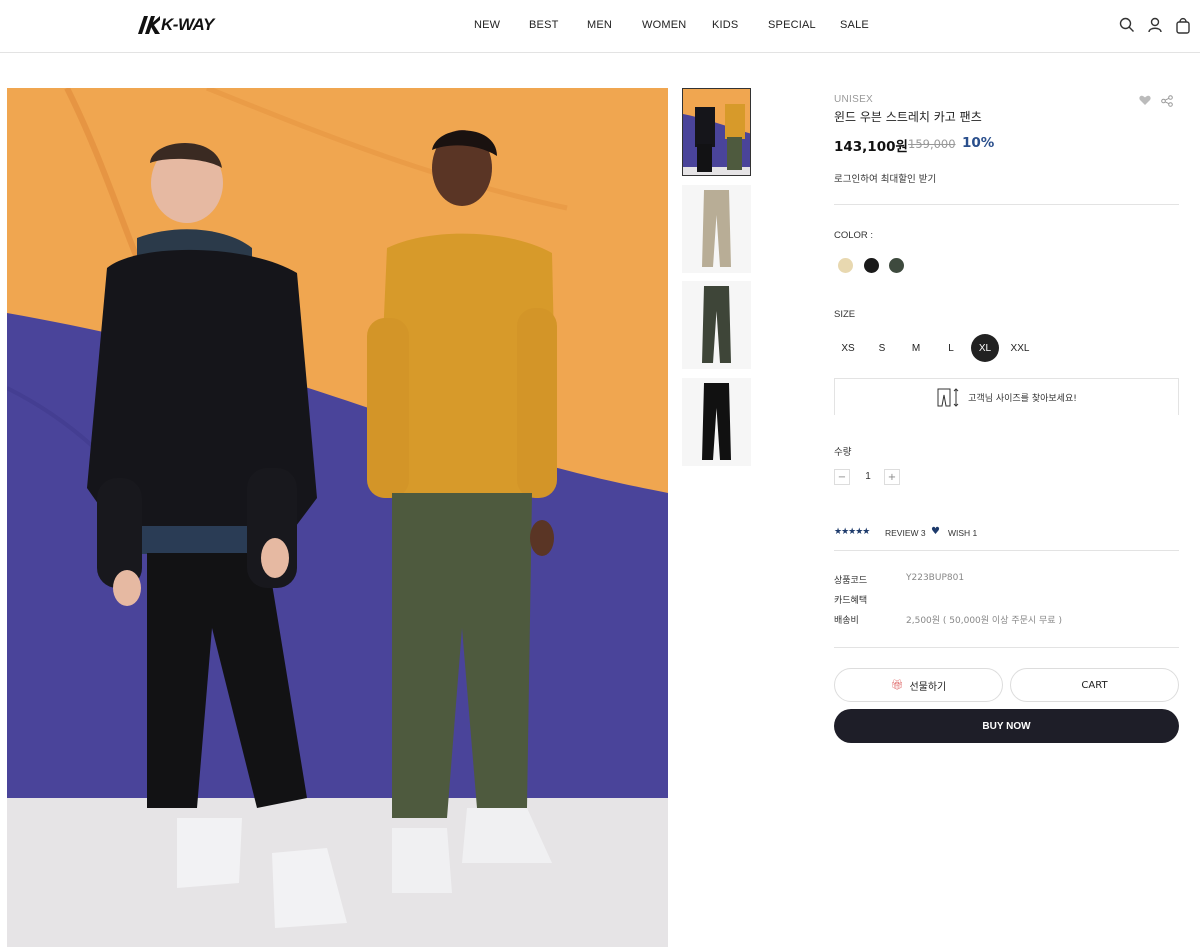 Image resolution: width=1200 pixels, height=947 pixels. I want to click on thumbnail-black-pants-image, so click(716, 422).